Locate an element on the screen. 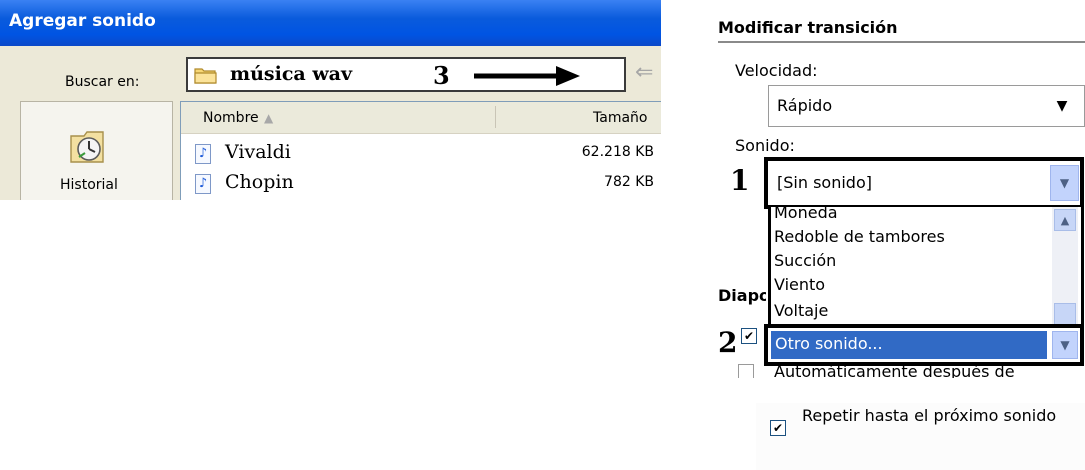 This screenshot has height=470, width=1085. file-name: Chopin is located at coordinates (259, 182).